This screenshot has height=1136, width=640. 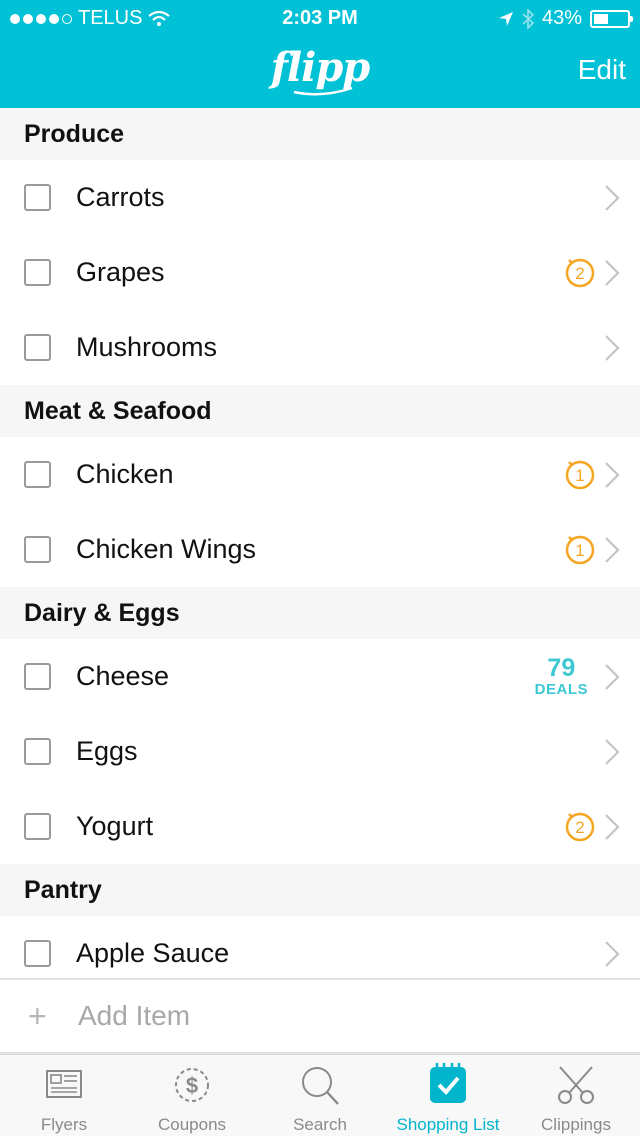 What do you see at coordinates (320, 474) in the screenshot?
I see `list-item: Chicken 1` at bounding box center [320, 474].